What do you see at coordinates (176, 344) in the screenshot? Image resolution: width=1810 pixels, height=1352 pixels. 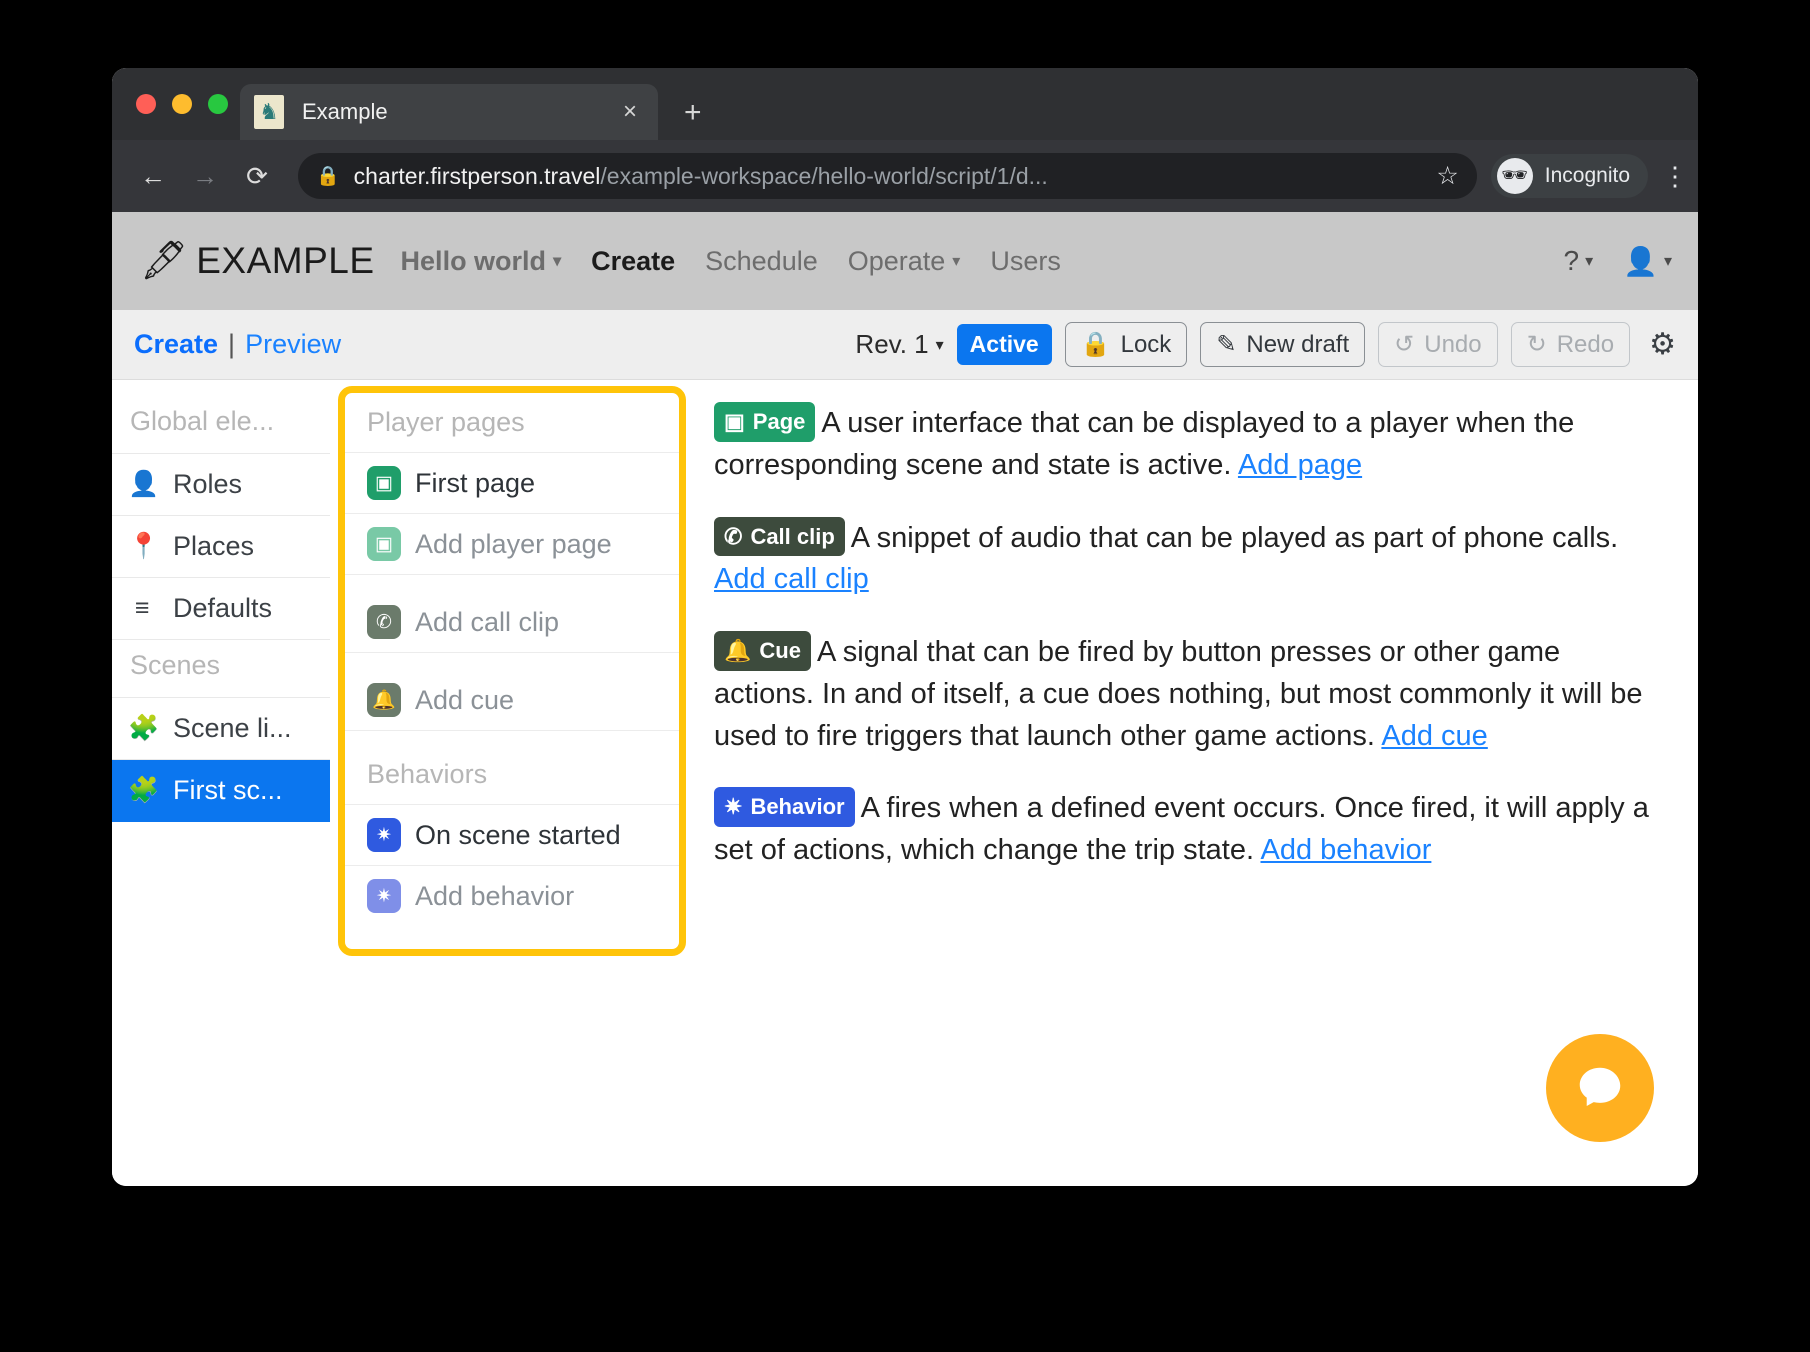 I see `breadcrumb-create: Create` at bounding box center [176, 344].